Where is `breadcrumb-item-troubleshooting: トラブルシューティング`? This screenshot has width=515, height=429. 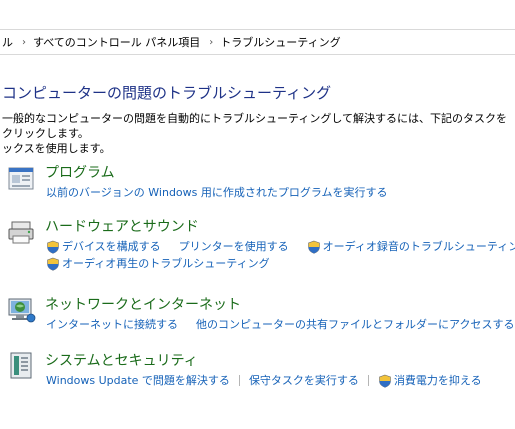 breadcrumb-item-troubleshooting: トラブルシューティング is located at coordinates (280, 42).